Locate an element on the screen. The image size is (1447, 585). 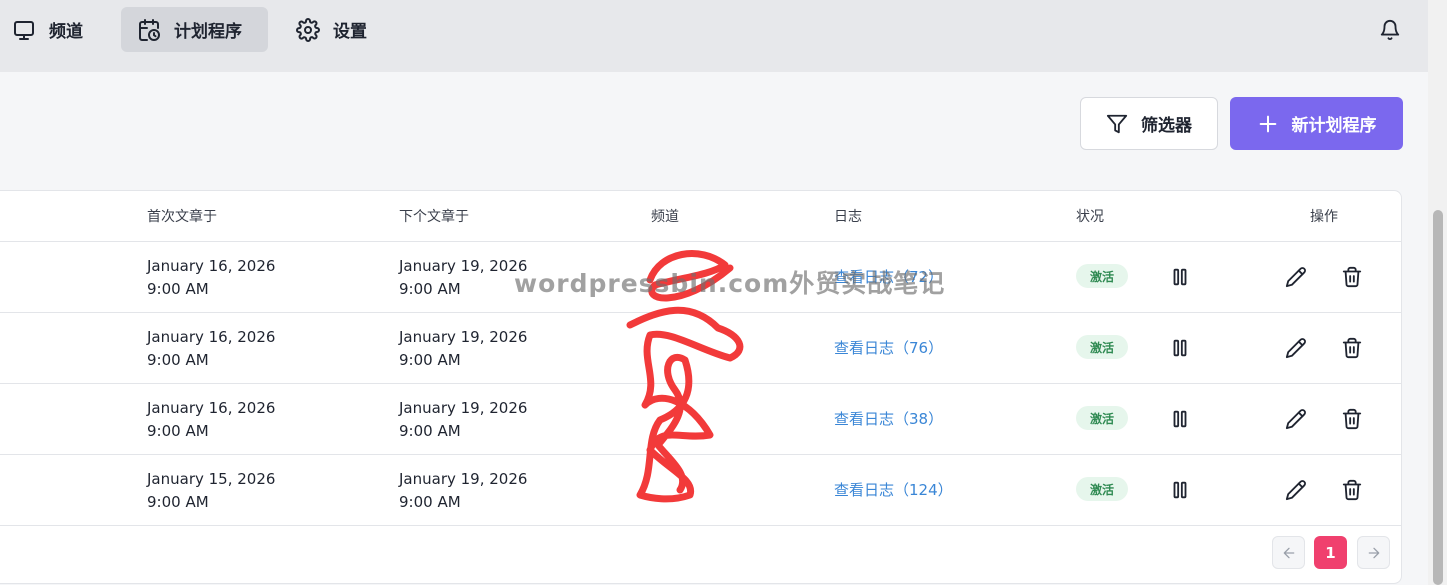
header-logs: 日志 is located at coordinates (848, 217).